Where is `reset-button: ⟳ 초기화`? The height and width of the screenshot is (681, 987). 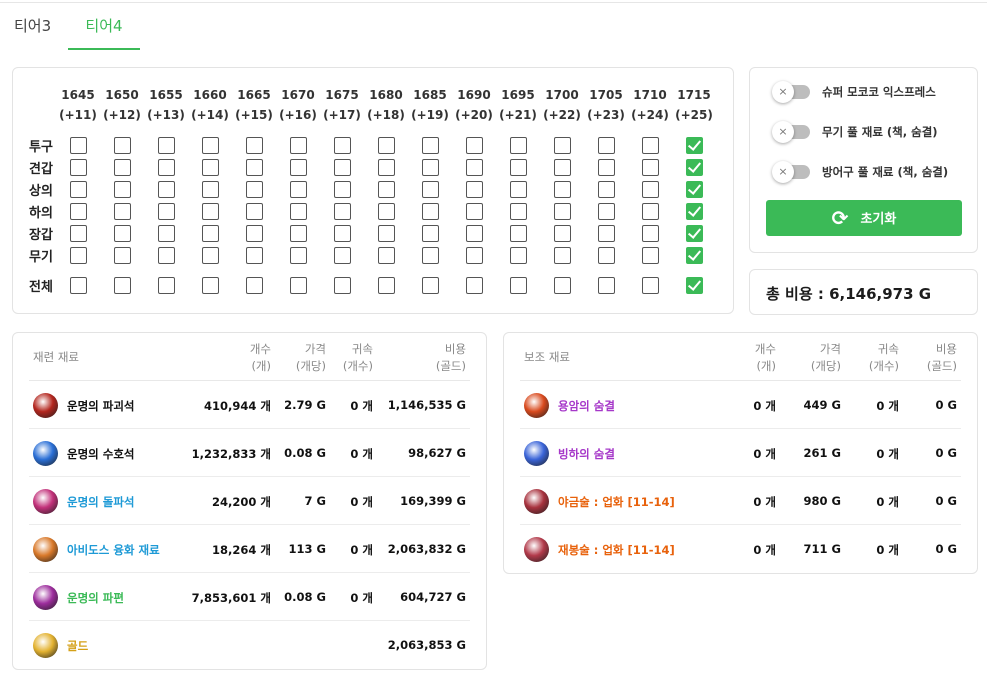 reset-button: ⟳ 초기화 is located at coordinates (864, 218).